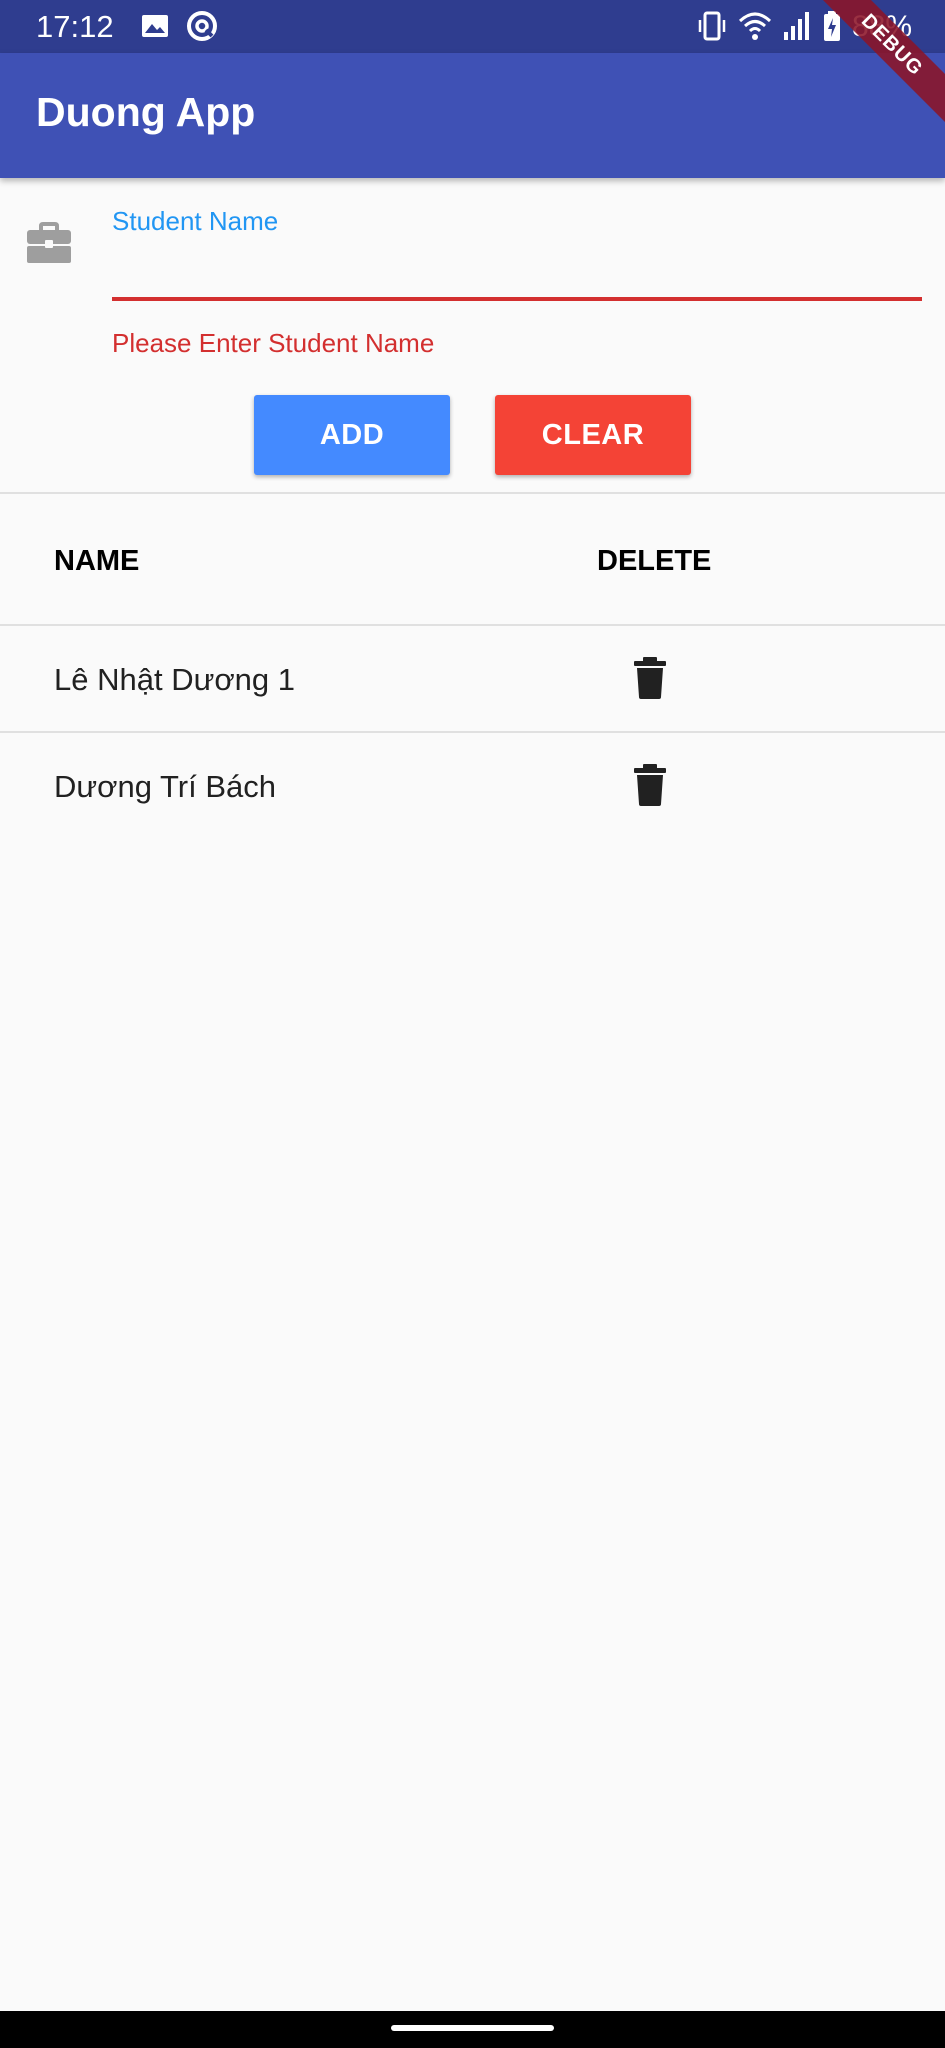 This screenshot has height=2048, width=945. I want to click on app-title: Duong App, so click(146, 112).